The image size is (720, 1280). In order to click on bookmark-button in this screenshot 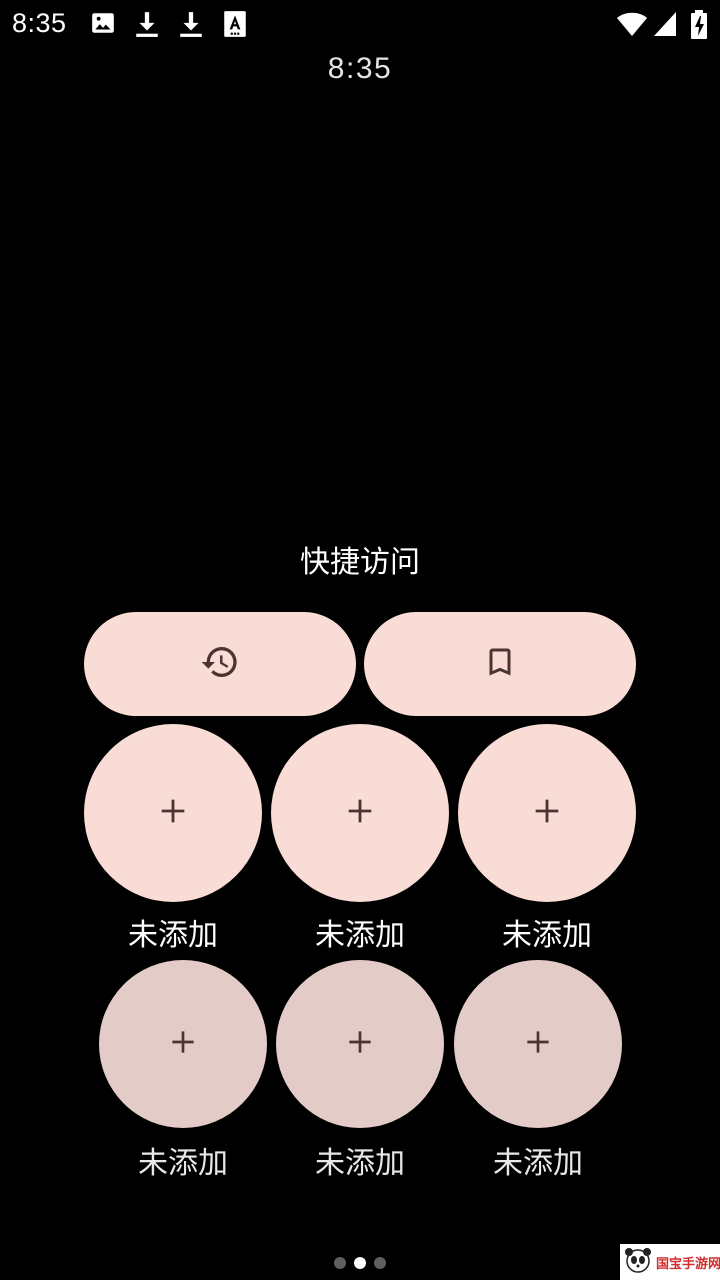, I will do `click(500, 664)`.